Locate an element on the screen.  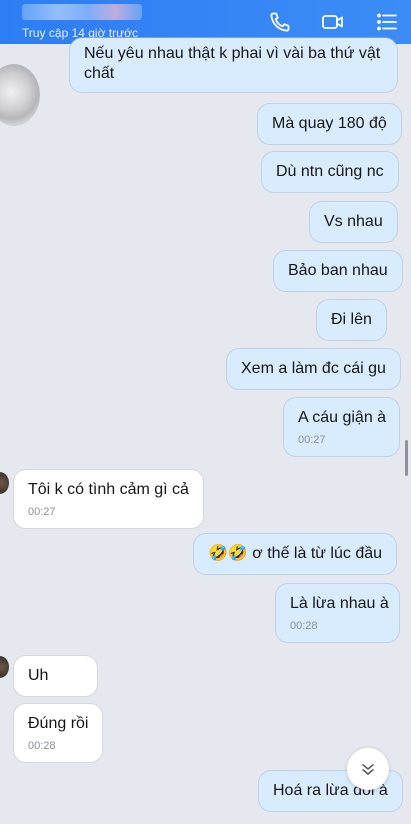
menu-icon is located at coordinates (387, 22).